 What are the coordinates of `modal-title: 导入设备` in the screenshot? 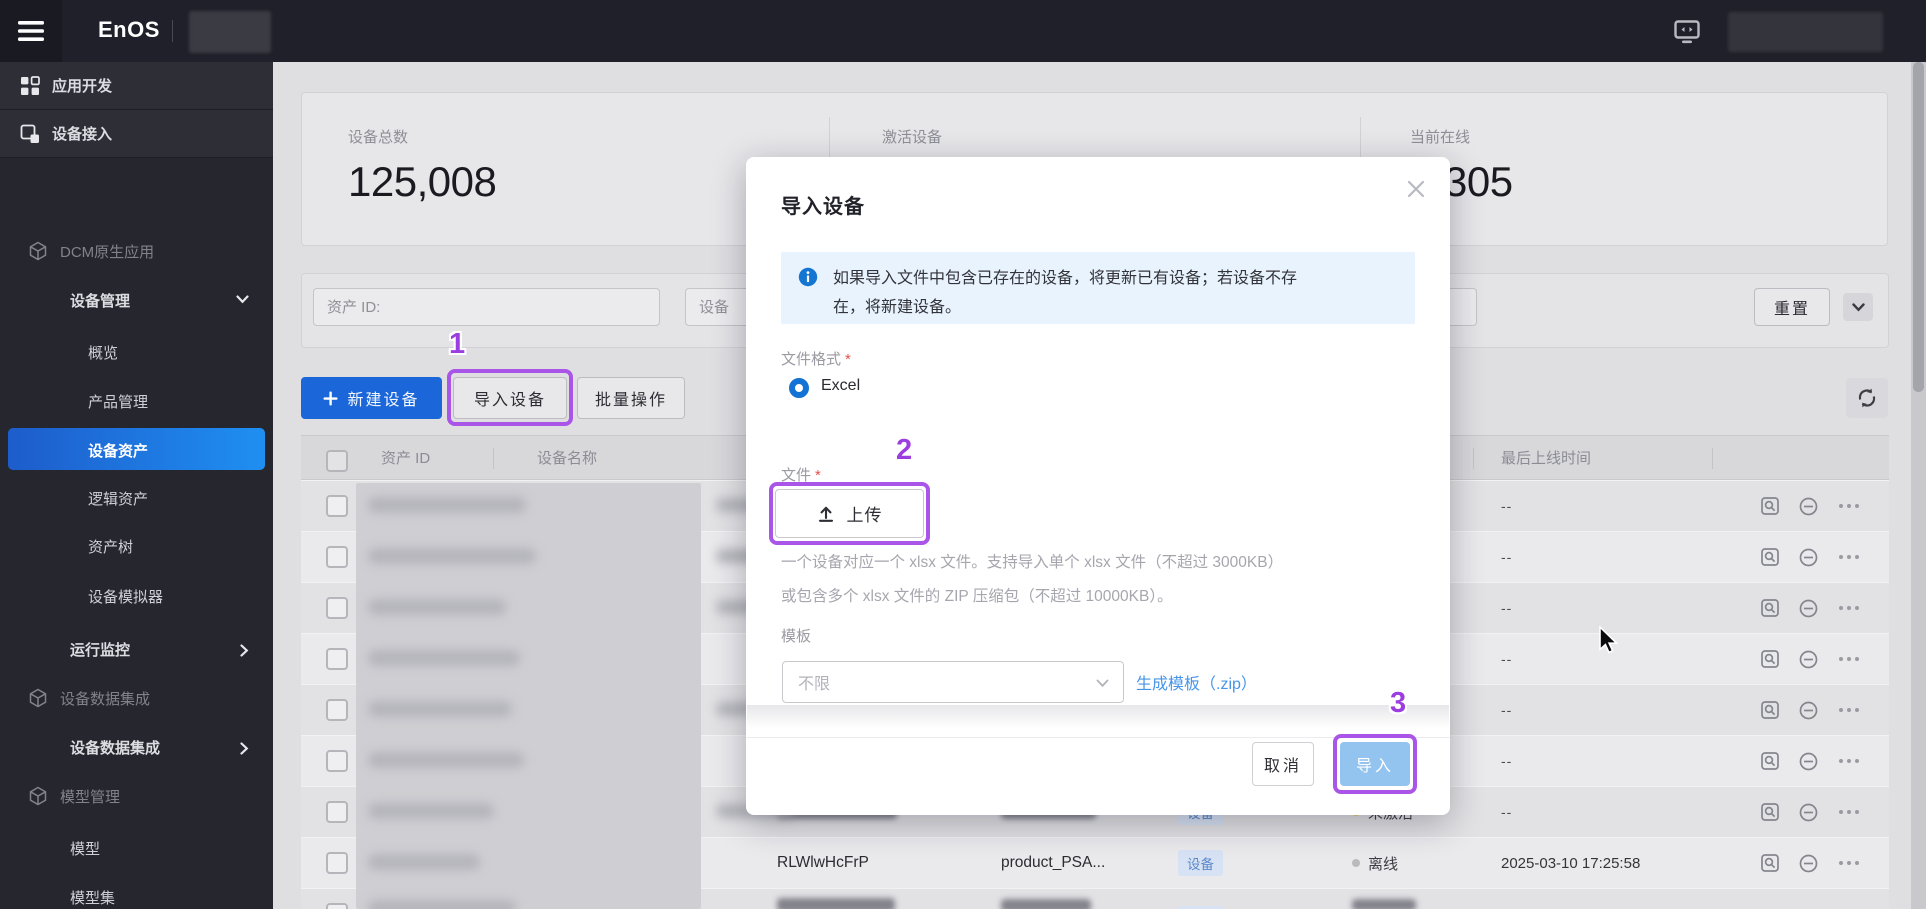 It's located at (823, 207).